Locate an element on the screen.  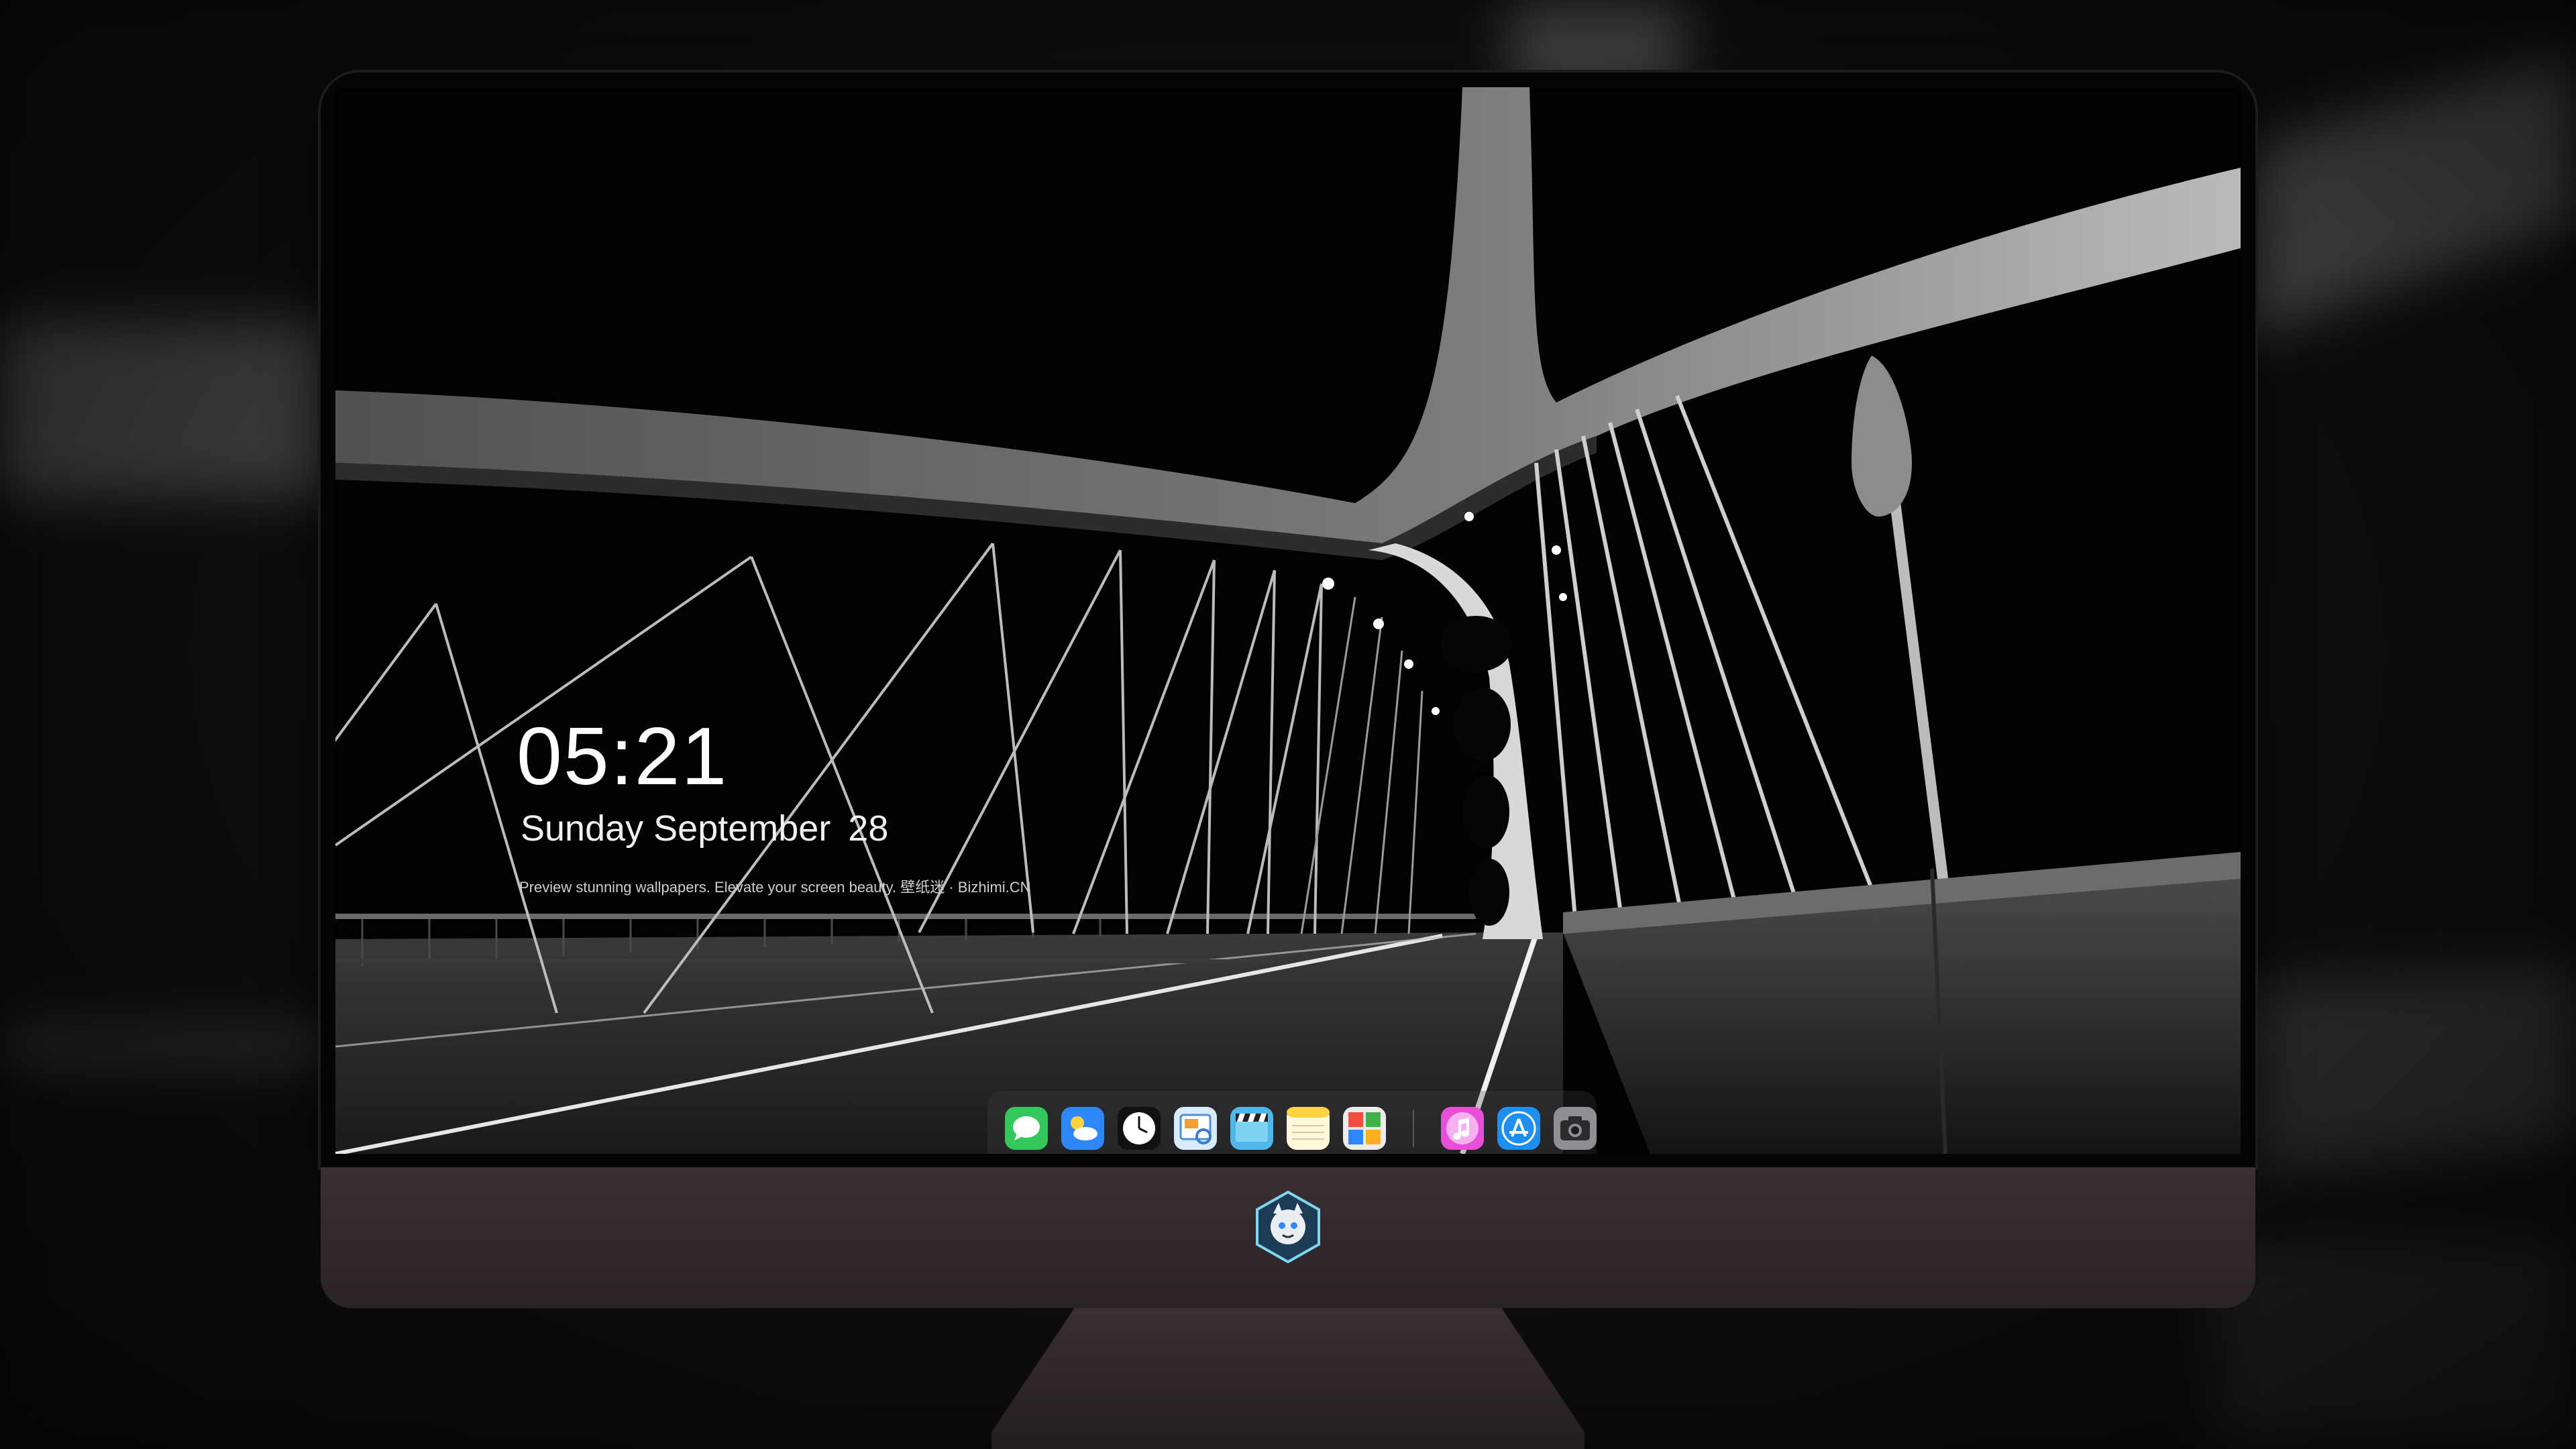
lock-date-day-month: Sunday September is located at coordinates (676, 828).